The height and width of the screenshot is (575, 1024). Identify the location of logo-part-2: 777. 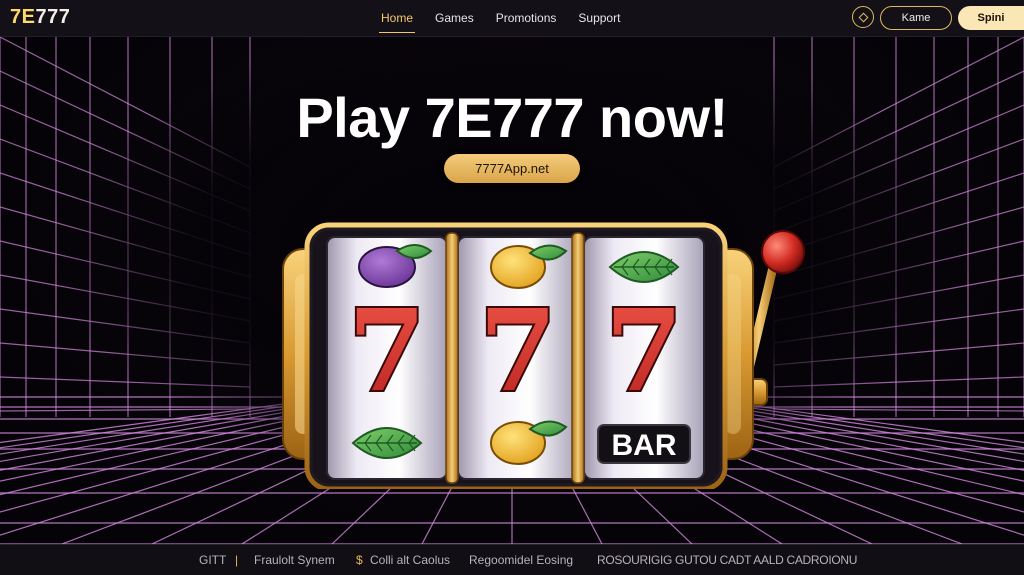
(53, 17).